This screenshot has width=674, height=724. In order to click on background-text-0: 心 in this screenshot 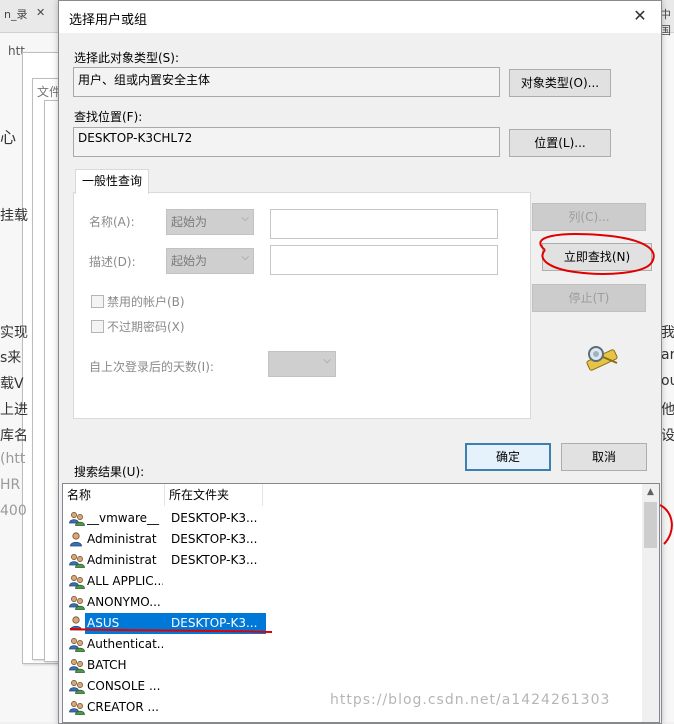, I will do `click(8, 137)`.